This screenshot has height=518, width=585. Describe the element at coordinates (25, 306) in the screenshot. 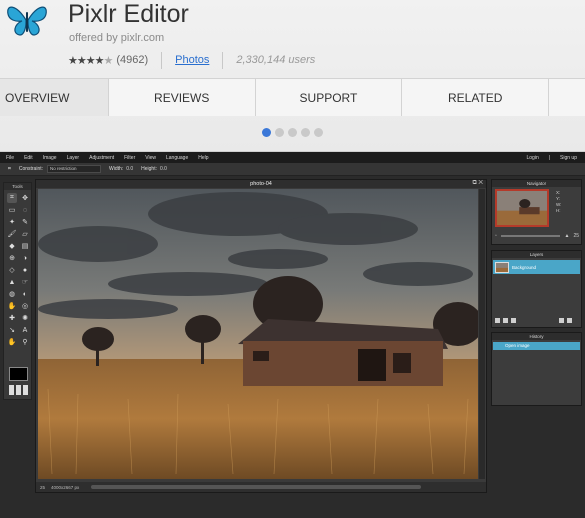

I see `redeye-tool-icon: ◎` at that location.